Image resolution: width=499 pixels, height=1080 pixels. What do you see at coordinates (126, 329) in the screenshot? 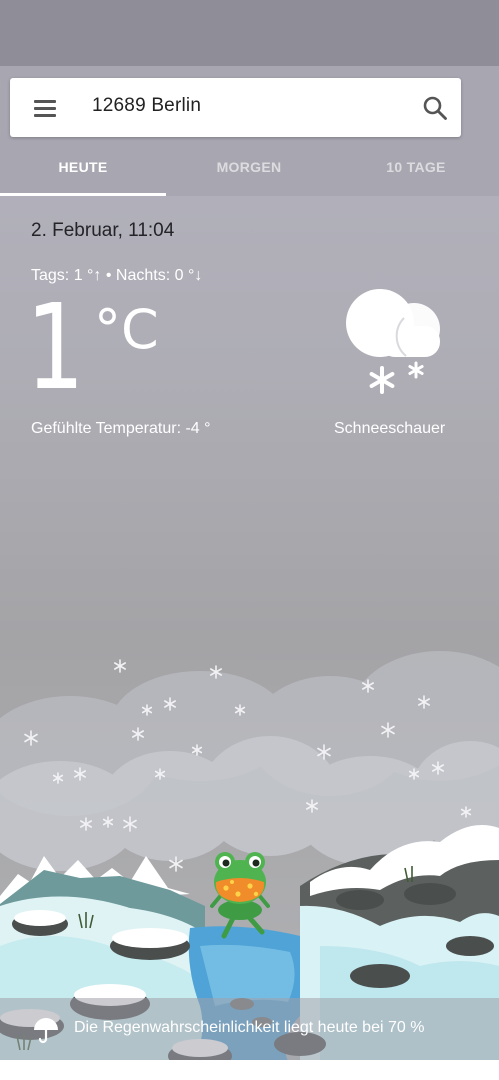
I see `temperature-unit: °C` at bounding box center [126, 329].